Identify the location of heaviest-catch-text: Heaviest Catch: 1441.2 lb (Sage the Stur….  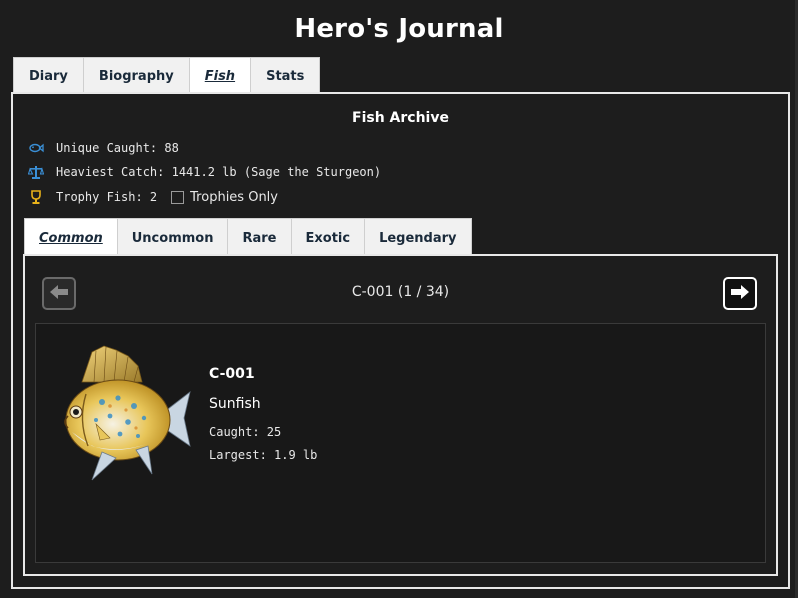
(219, 172).